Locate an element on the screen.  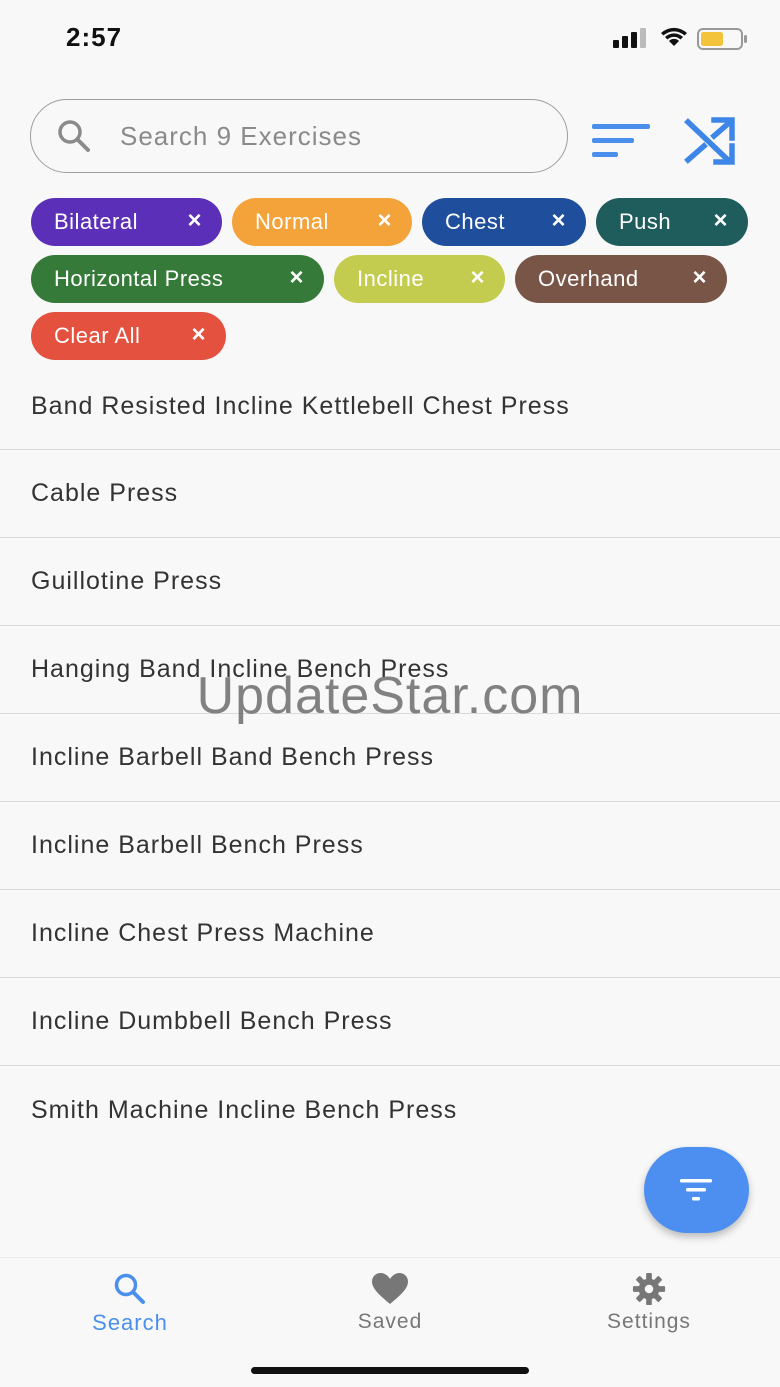
nav-search: Search is located at coordinates (130, 1304).